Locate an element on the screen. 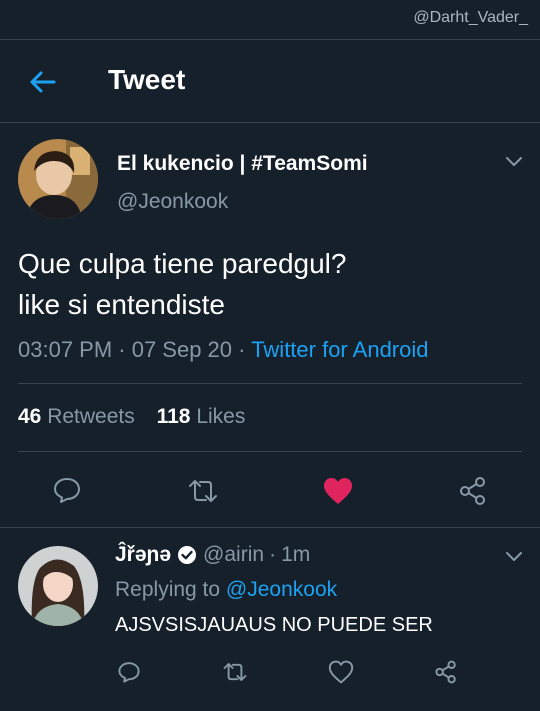 The image size is (540, 711). tweet-source-link: Twitter for Android is located at coordinates (339, 349).